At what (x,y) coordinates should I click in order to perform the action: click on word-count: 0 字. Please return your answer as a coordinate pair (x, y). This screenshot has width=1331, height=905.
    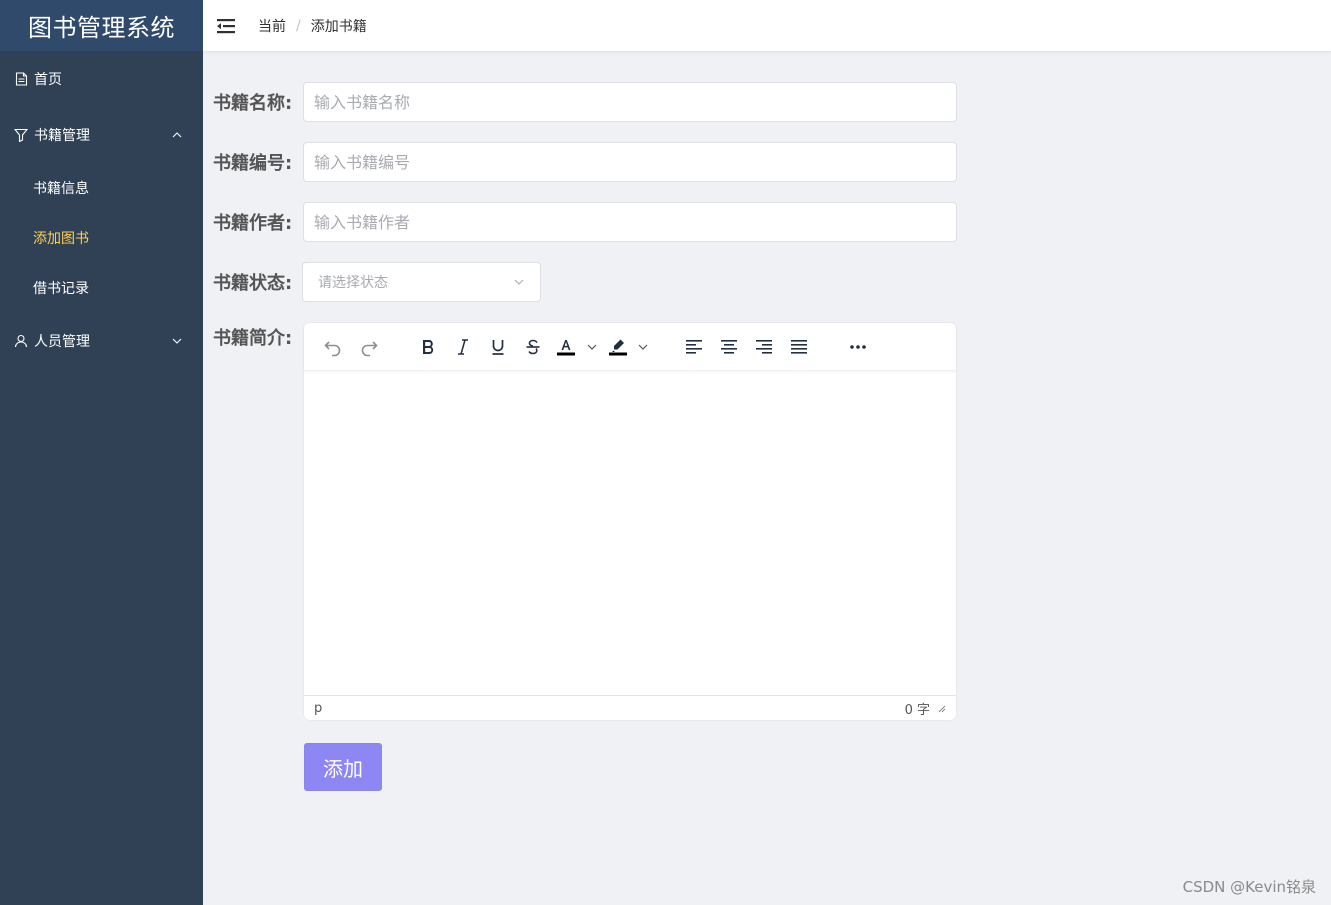
    Looking at the image, I should click on (917, 708).